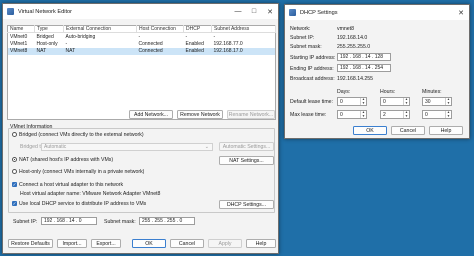 Image resolution: width=474 pixels, height=256 pixels. I want to click on max-lease-minutes-spinner: 0 ▲ ▼, so click(437, 114).